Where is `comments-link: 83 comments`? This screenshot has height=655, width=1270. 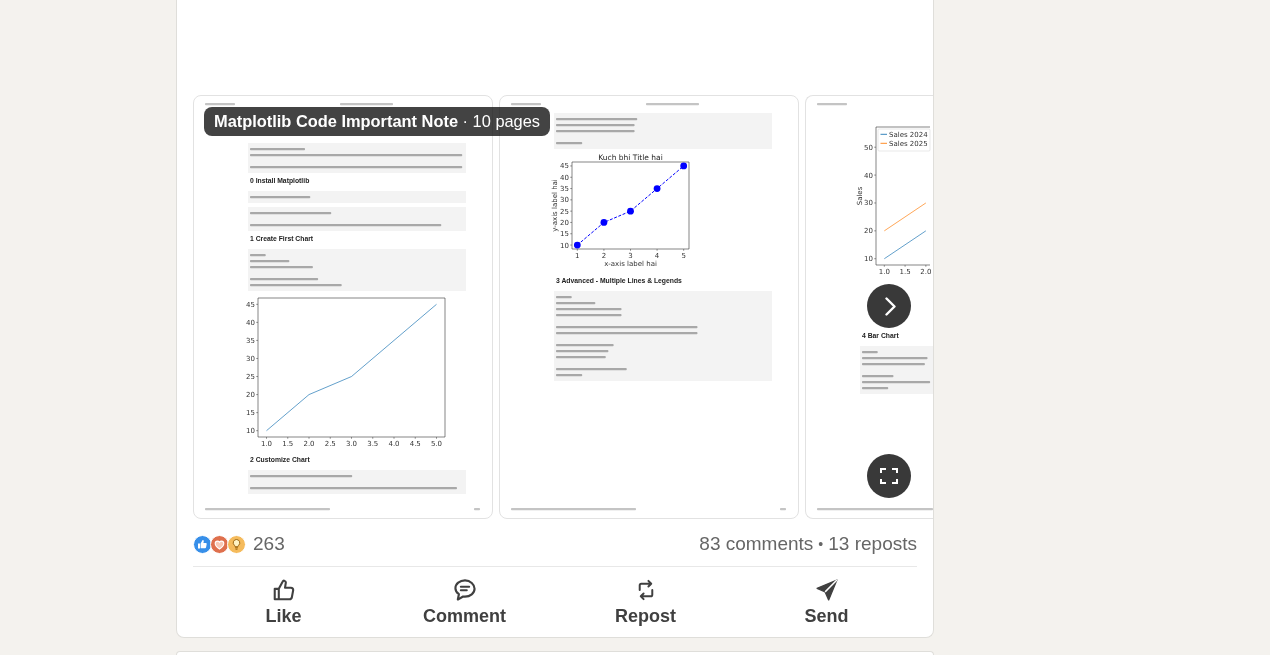 comments-link: 83 comments is located at coordinates (756, 544).